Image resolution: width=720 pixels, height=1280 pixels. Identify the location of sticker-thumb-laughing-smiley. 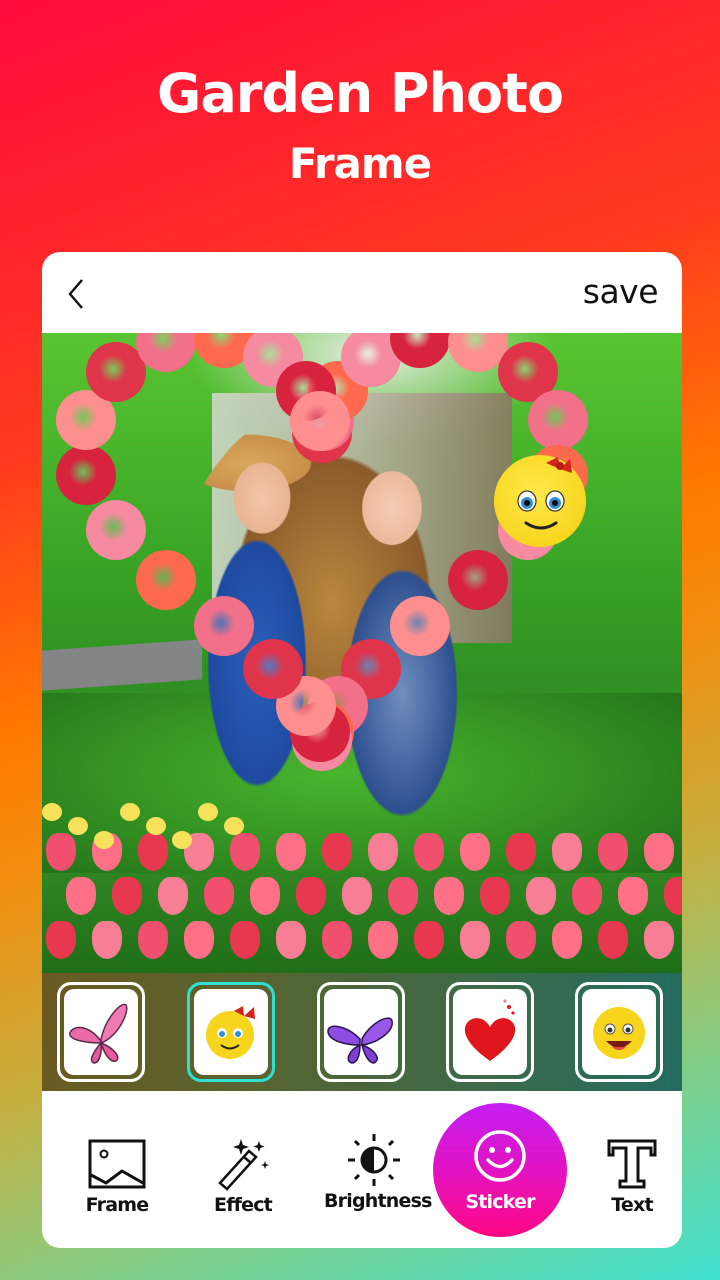
(619, 1032).